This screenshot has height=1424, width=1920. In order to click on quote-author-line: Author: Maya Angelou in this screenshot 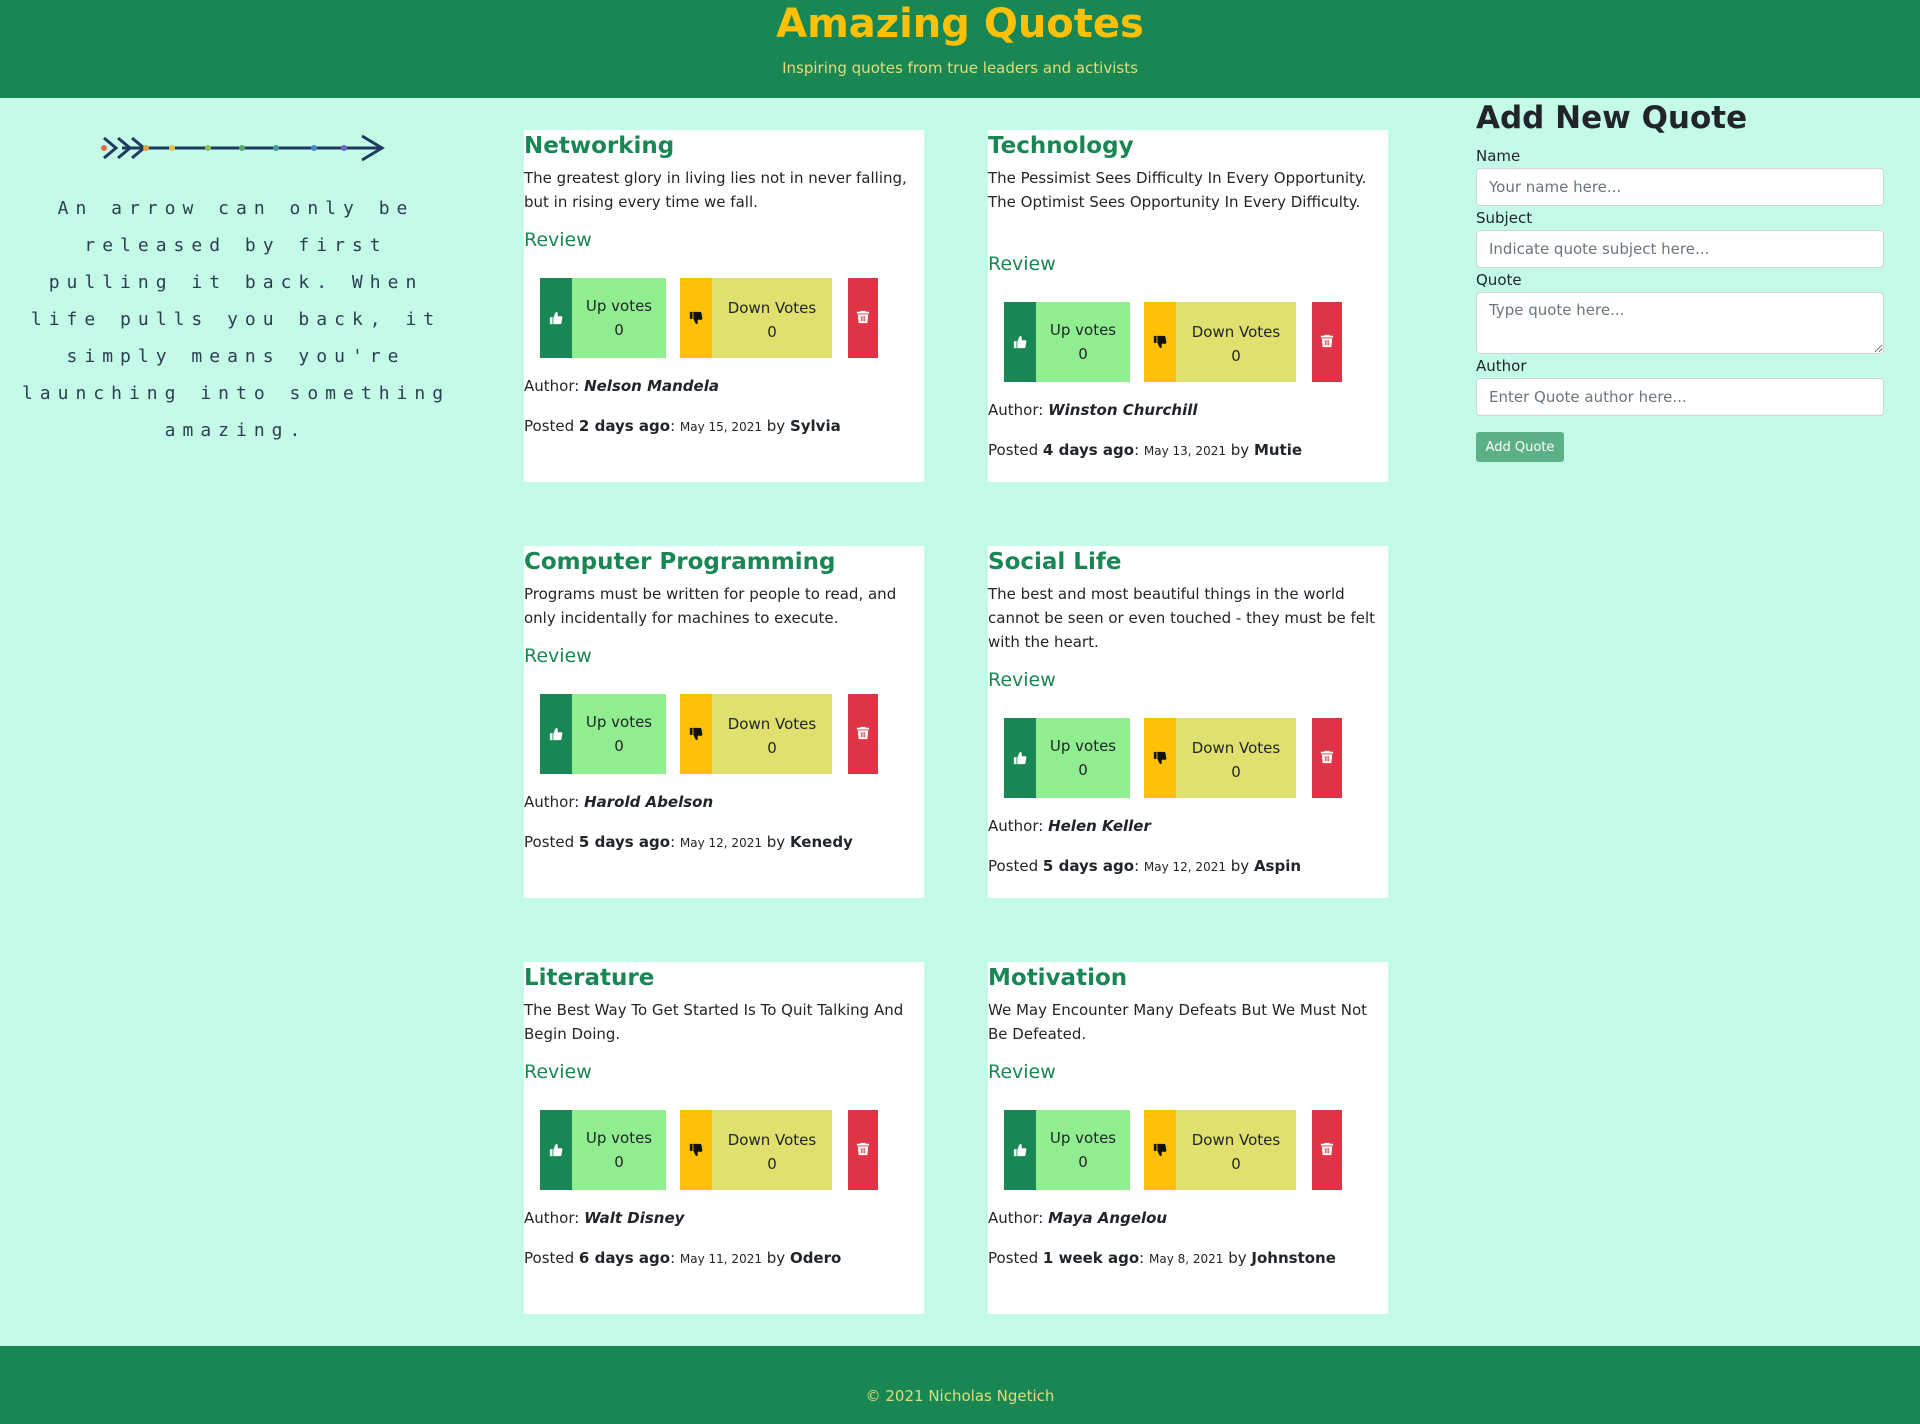, I will do `click(1077, 1218)`.